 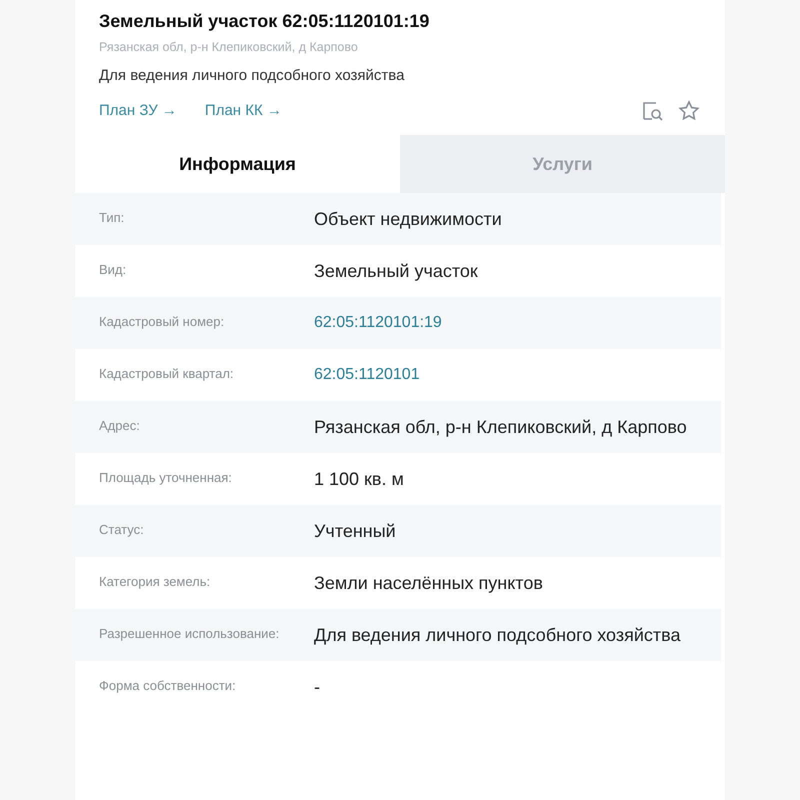 I want to click on field-label: Кадастровый квартал:, so click(x=167, y=374).